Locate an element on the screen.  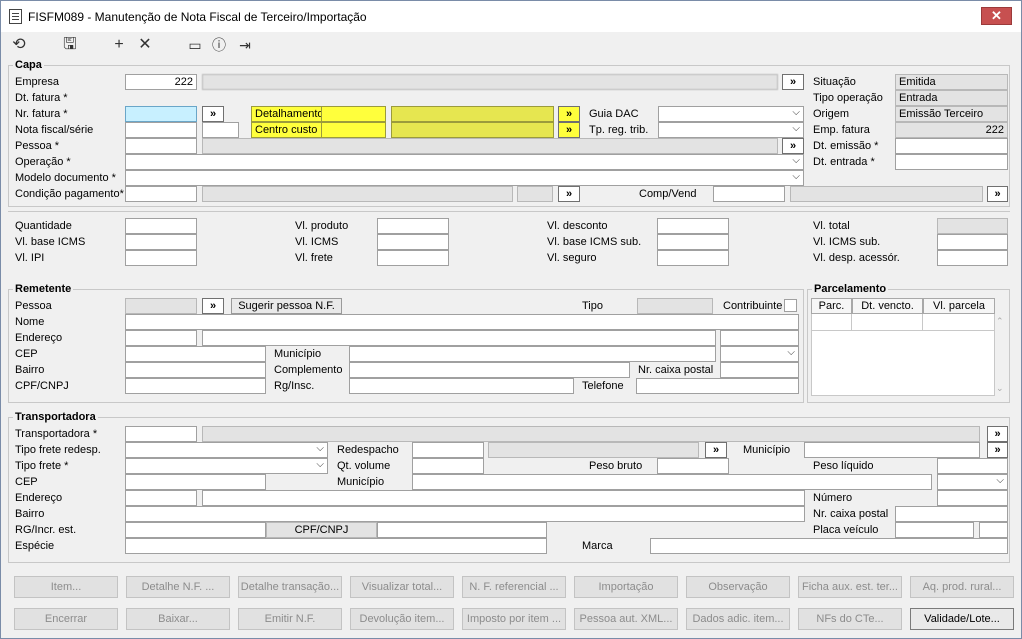
dt-fatura-field is located at coordinates (161, 98).